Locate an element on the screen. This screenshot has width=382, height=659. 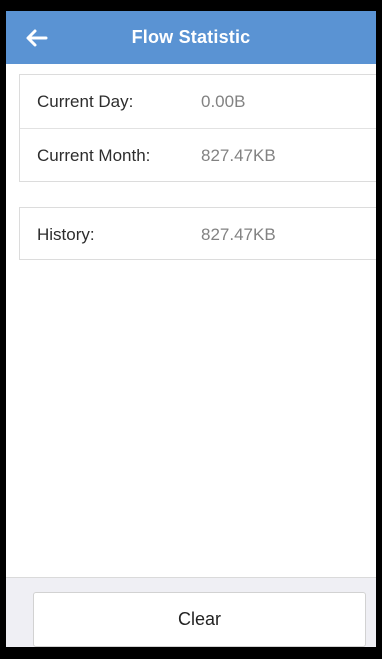
footer-bar: Clear is located at coordinates (191, 612).